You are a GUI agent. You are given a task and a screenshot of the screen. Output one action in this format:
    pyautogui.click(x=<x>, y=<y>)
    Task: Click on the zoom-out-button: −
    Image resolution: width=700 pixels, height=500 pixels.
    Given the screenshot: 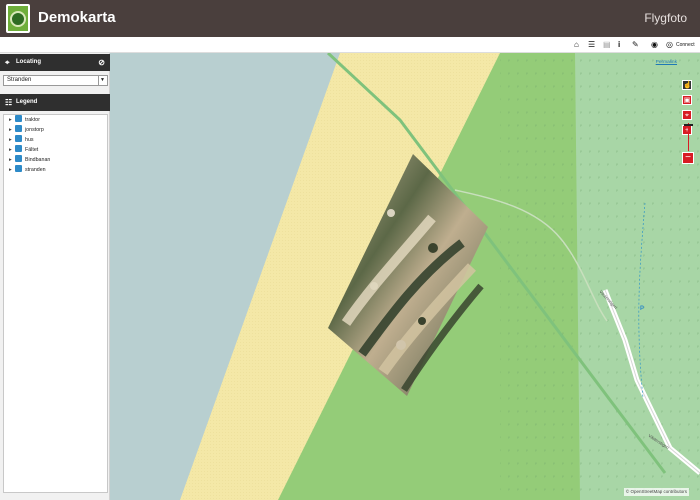 What is the action you would take?
    pyautogui.click(x=688, y=158)
    